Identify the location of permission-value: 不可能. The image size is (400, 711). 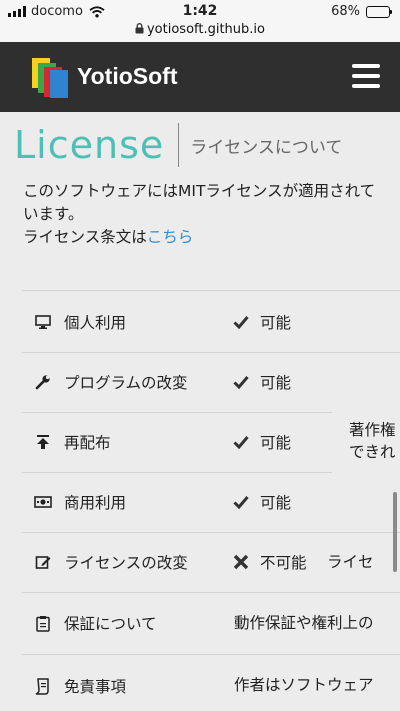
(283, 563).